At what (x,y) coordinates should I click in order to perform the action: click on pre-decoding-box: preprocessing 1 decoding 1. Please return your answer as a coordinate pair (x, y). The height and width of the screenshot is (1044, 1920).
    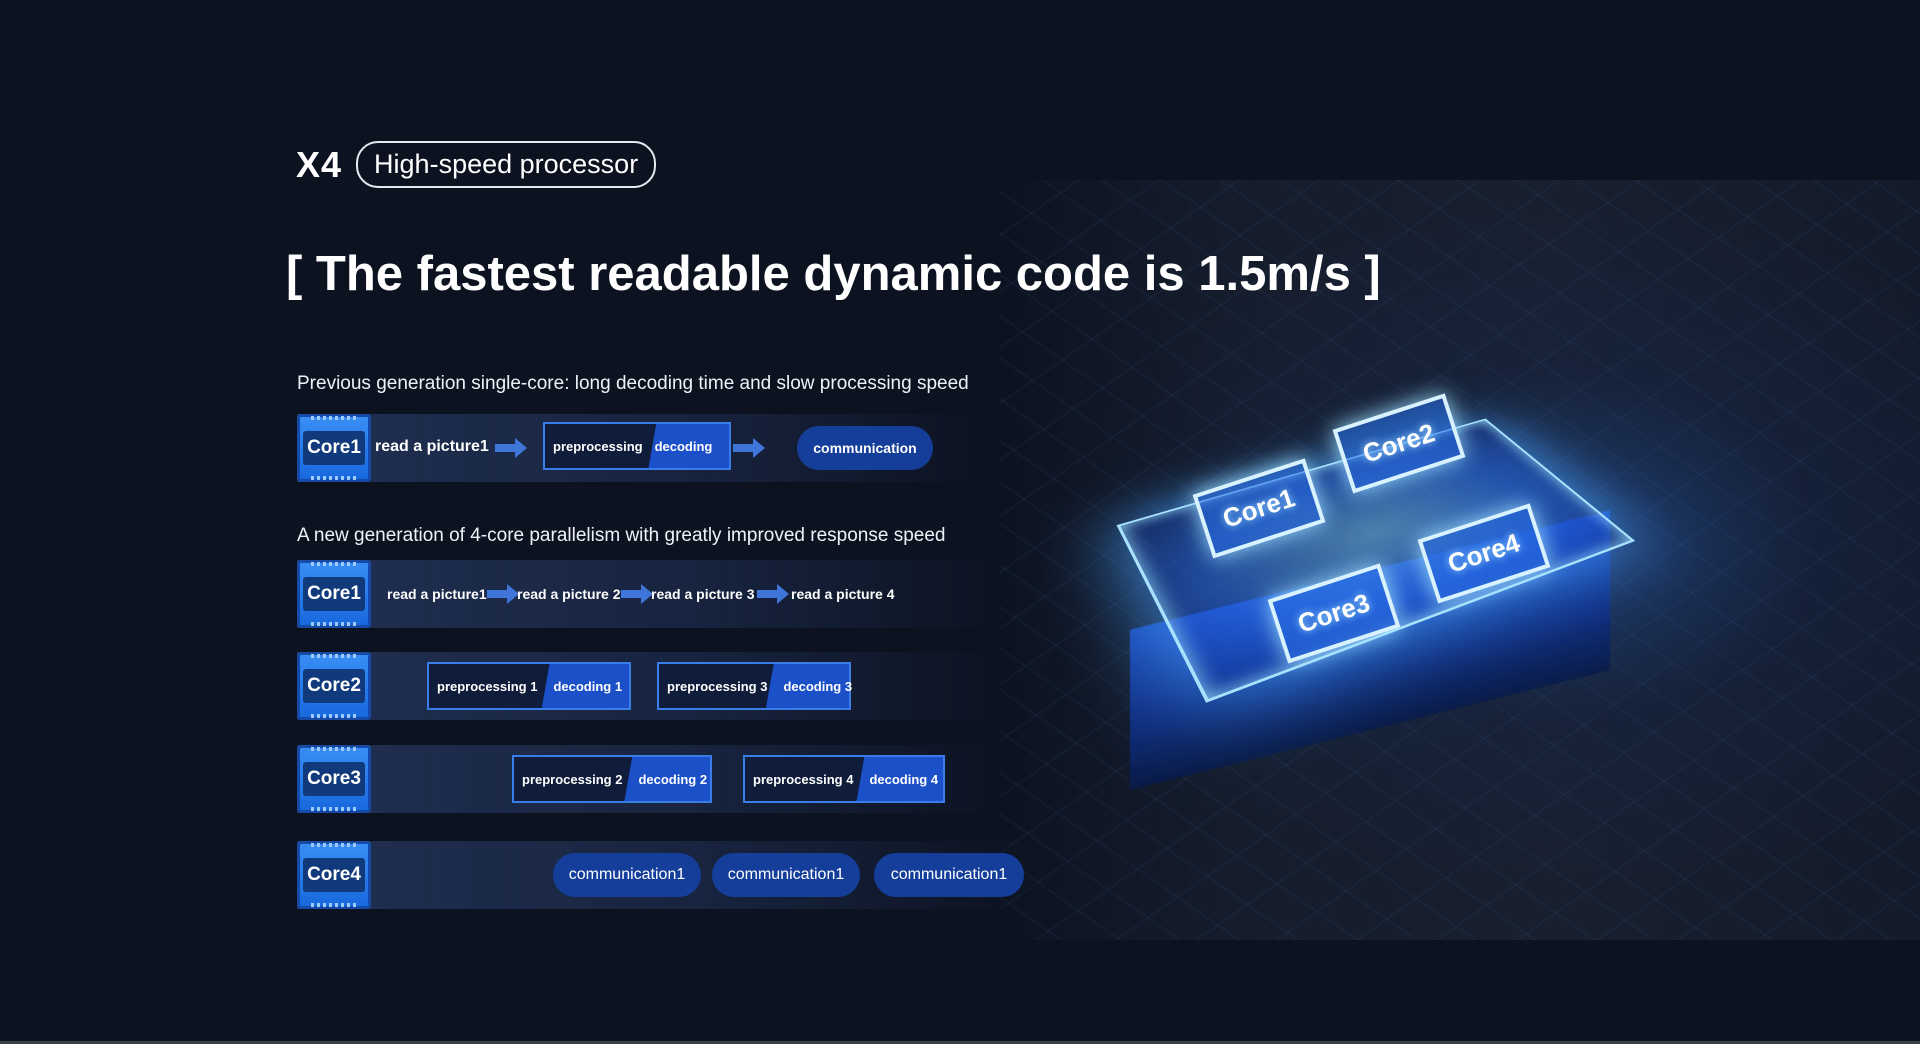
    Looking at the image, I should click on (529, 686).